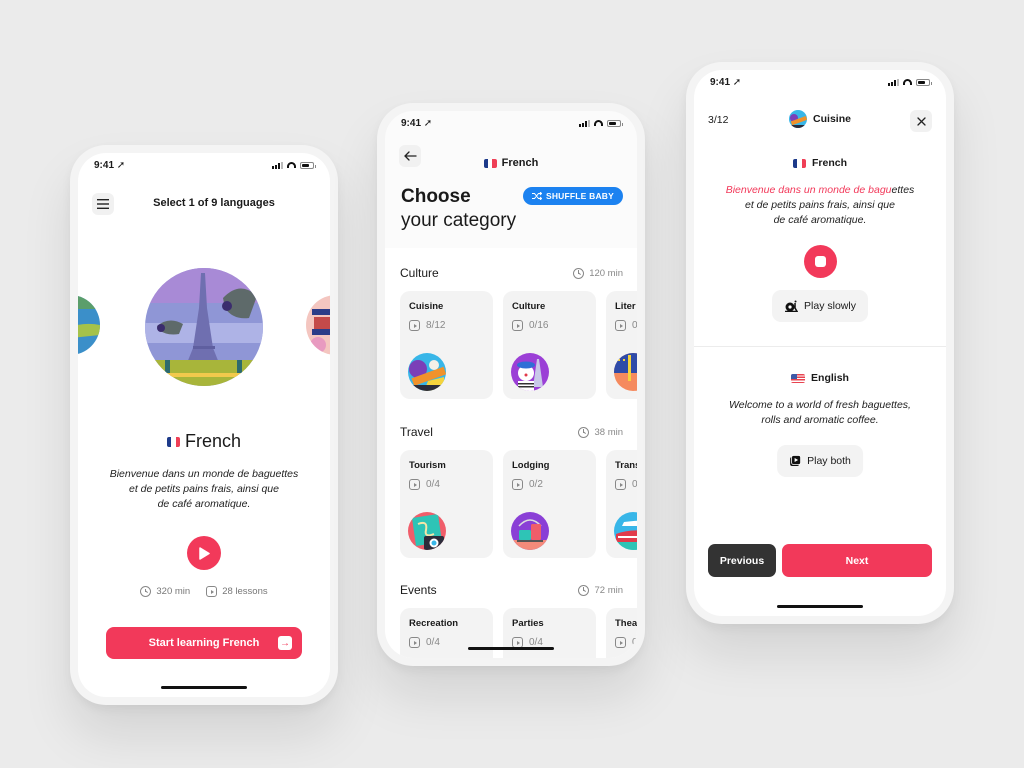 This screenshot has width=1024, height=768. I want to click on page-title: Select 1 of 9 languages, so click(214, 203).